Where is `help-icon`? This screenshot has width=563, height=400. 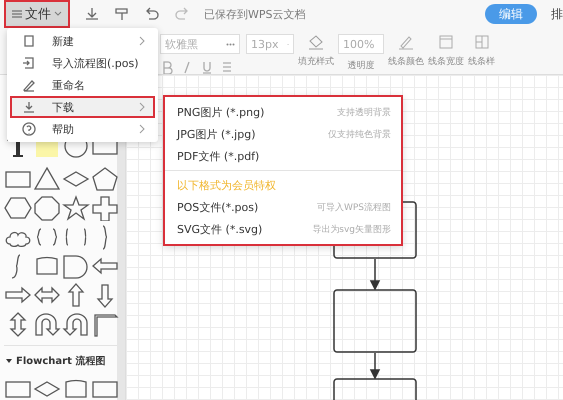
help-icon is located at coordinates (29, 129).